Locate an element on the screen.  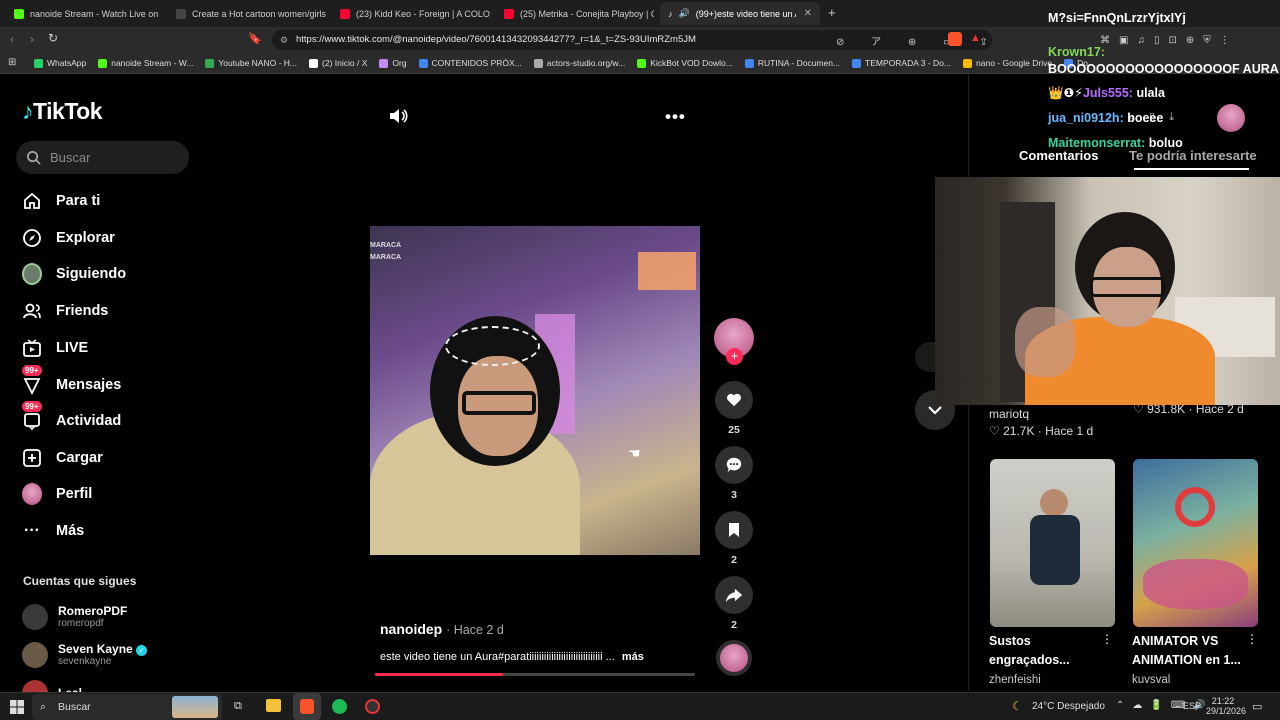
followed-account: RomeroPDF romeropdf is located at coordinates (74, 617).